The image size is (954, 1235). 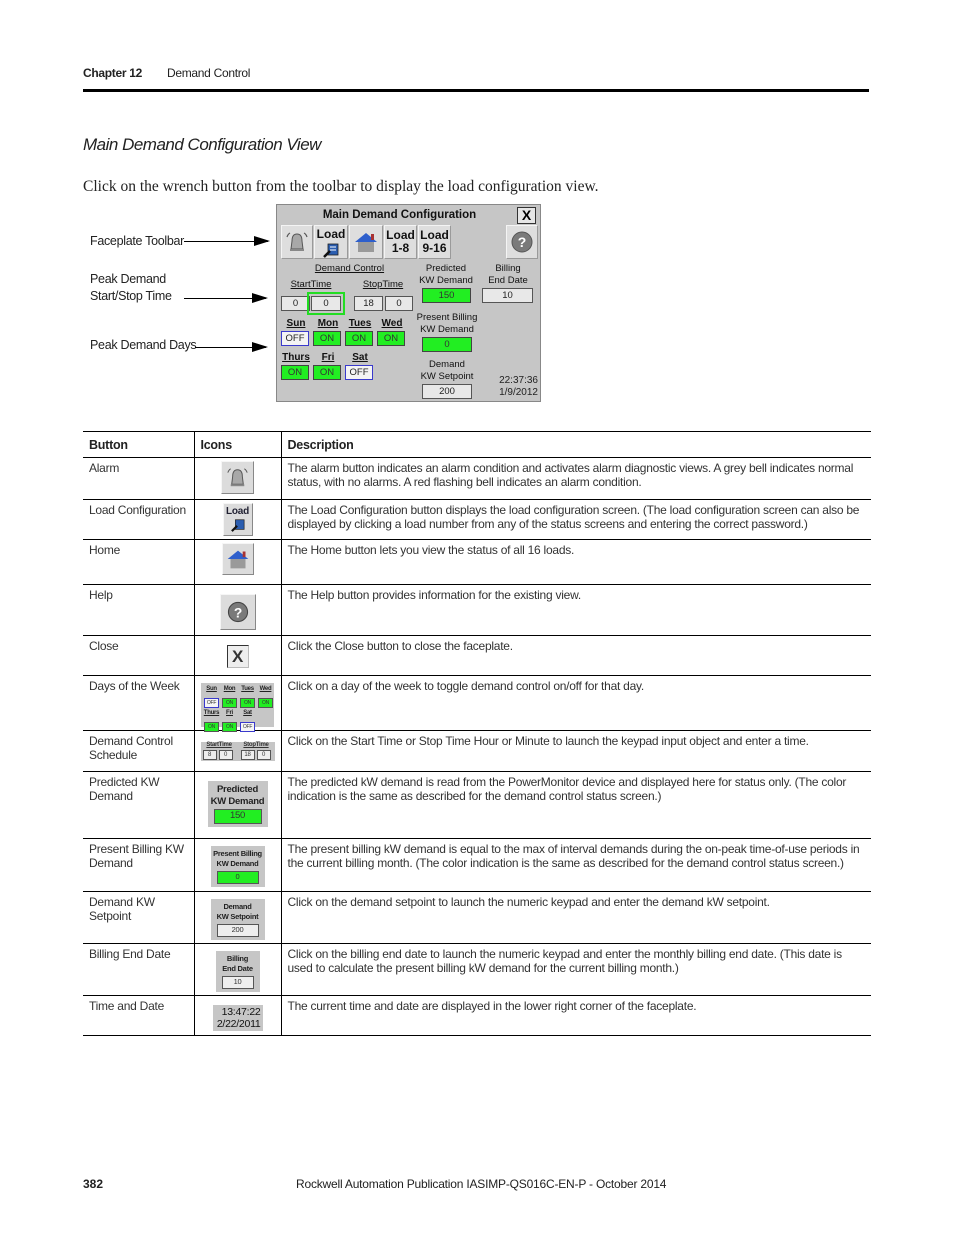 I want to click on icon-cell: ?, so click(x=237, y=610).